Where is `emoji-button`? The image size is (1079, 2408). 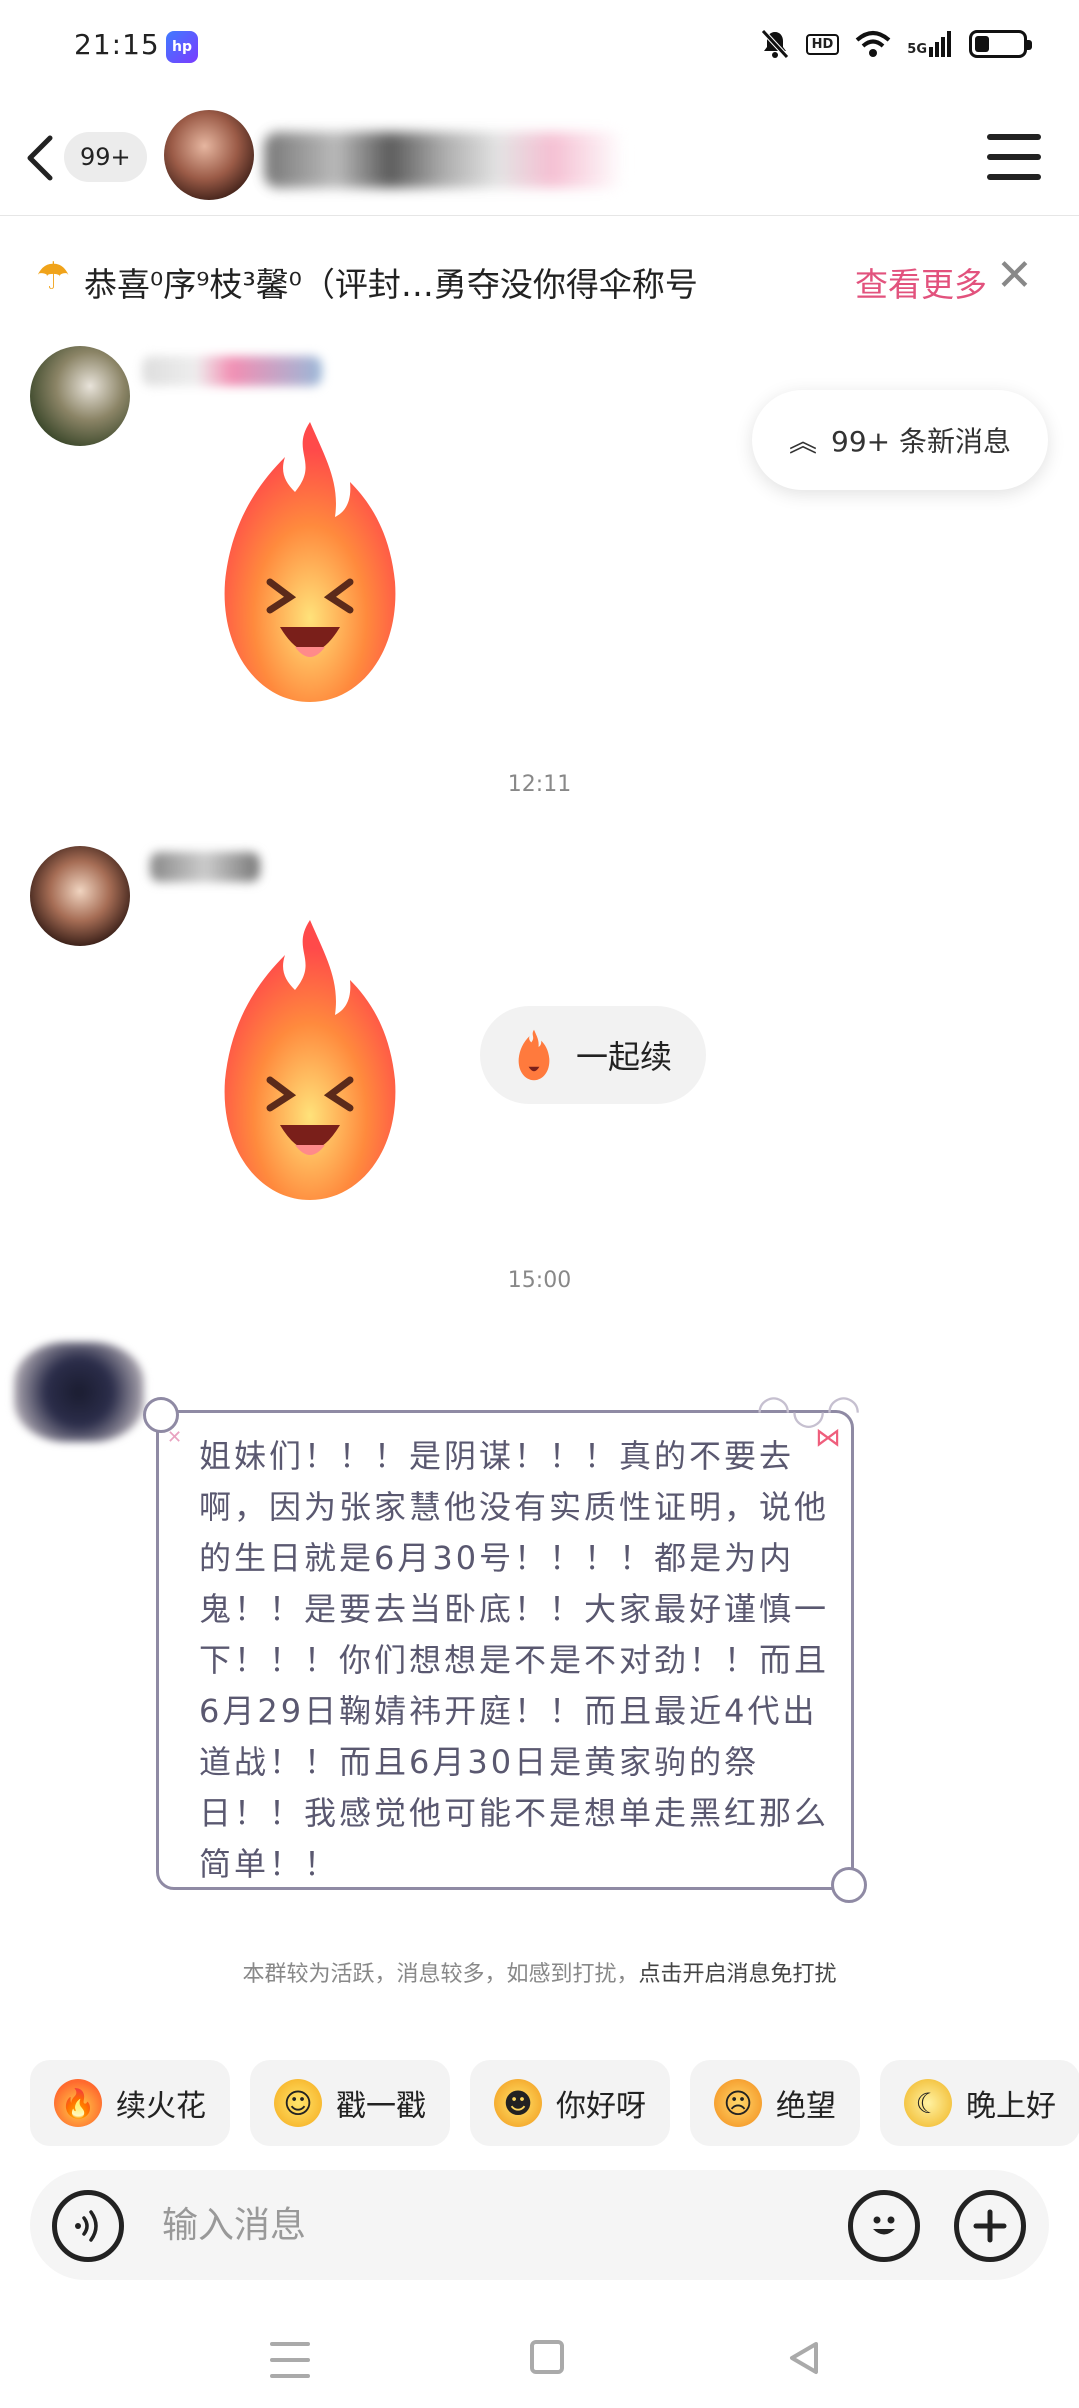 emoji-button is located at coordinates (884, 2226).